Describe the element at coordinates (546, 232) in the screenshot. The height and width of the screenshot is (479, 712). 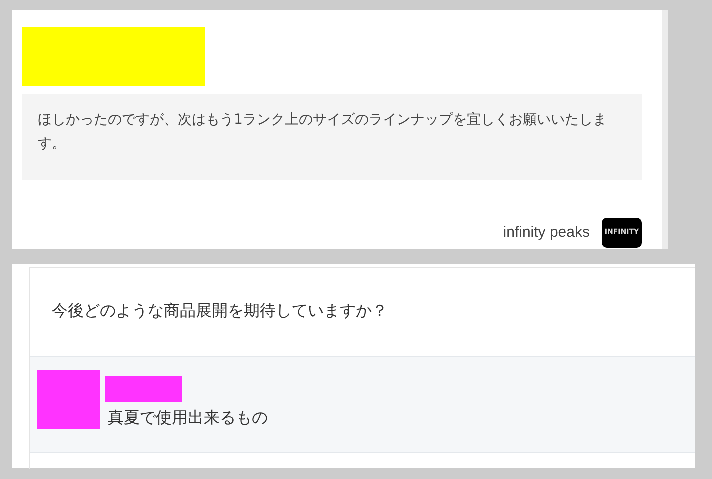
I see `shop-name: infinity peaks` at that location.